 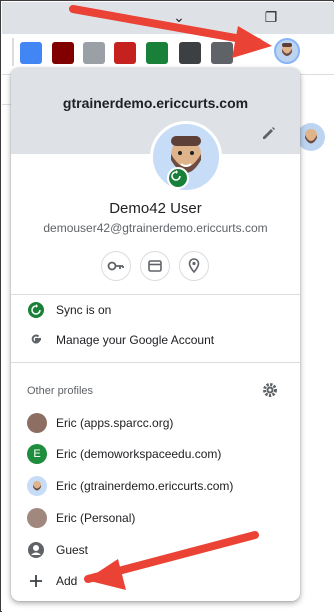 What do you see at coordinates (145, 486) in the screenshot?
I see `profile-label: Eric (gtrainerdemo.ericcurts.com)` at bounding box center [145, 486].